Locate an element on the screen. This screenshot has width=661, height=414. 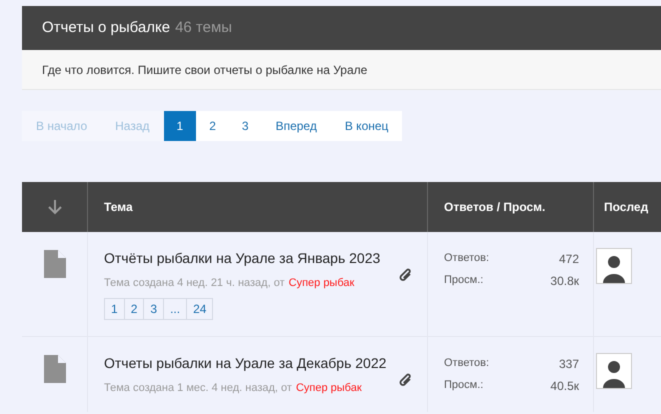
topic-count: 46 темы is located at coordinates (203, 28).